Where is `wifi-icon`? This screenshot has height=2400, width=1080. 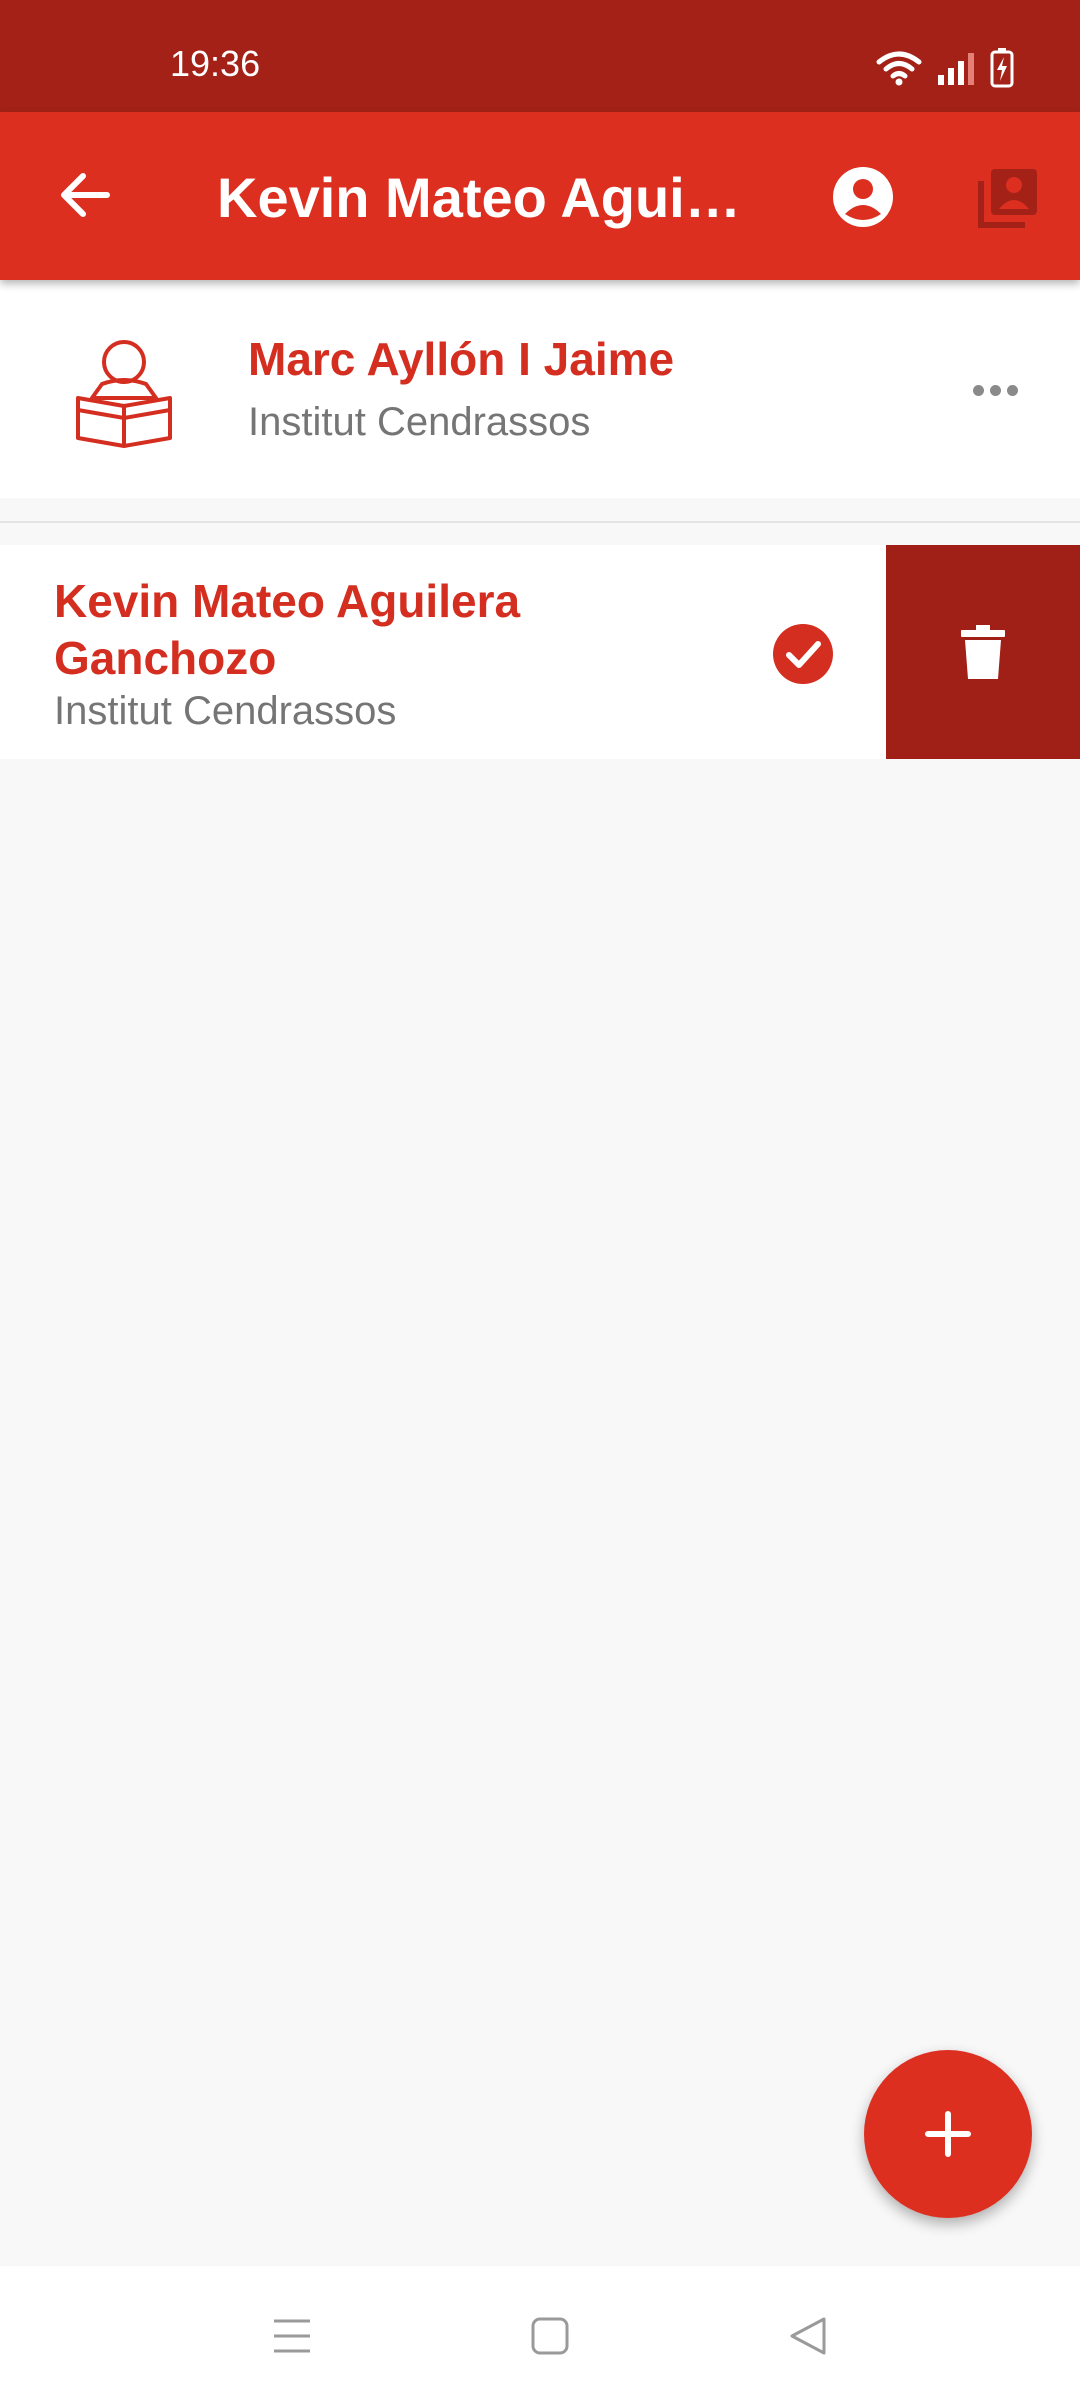 wifi-icon is located at coordinates (899, 68).